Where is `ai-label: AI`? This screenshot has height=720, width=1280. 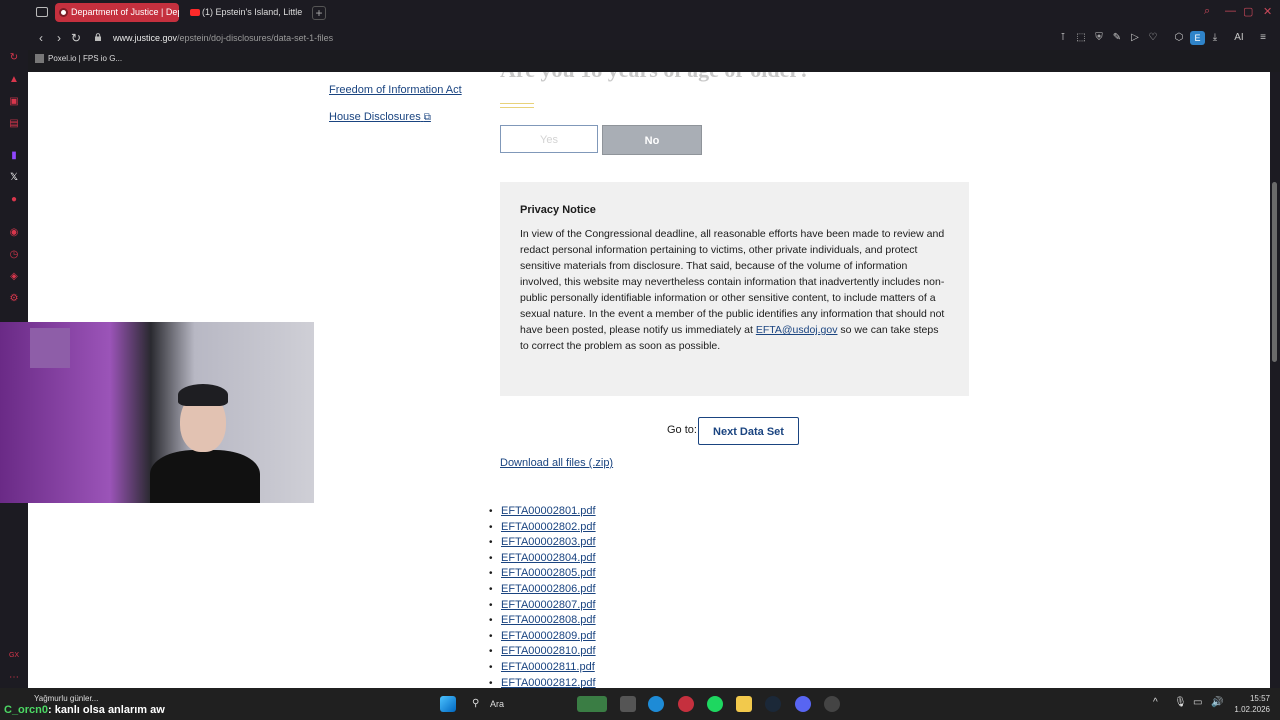
ai-label: AI is located at coordinates (1239, 37).